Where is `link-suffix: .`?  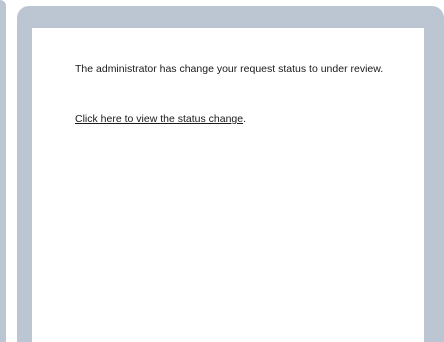 link-suffix: . is located at coordinates (245, 119).